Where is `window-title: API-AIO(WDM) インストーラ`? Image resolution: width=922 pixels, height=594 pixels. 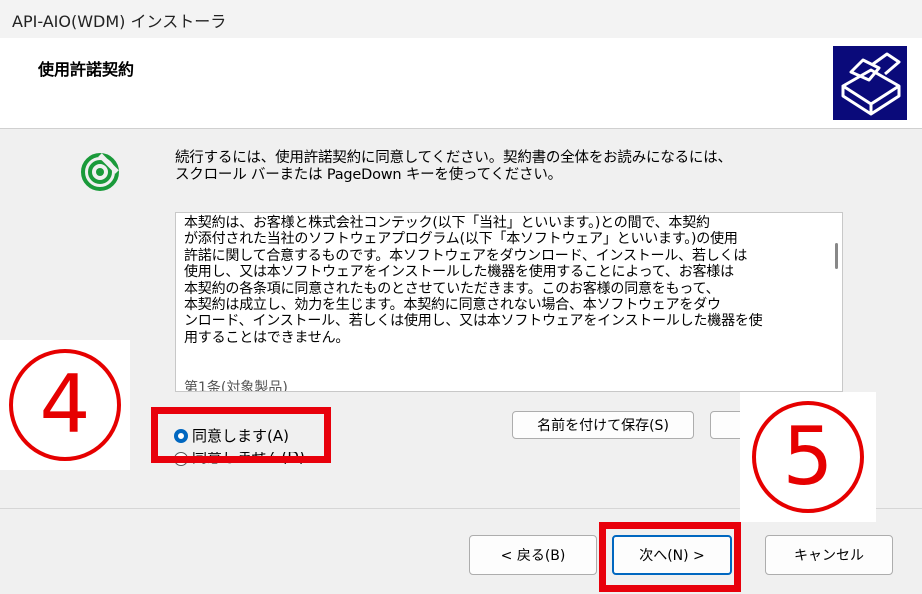
window-title: API-AIO(WDM) インストーラ is located at coordinates (119, 21).